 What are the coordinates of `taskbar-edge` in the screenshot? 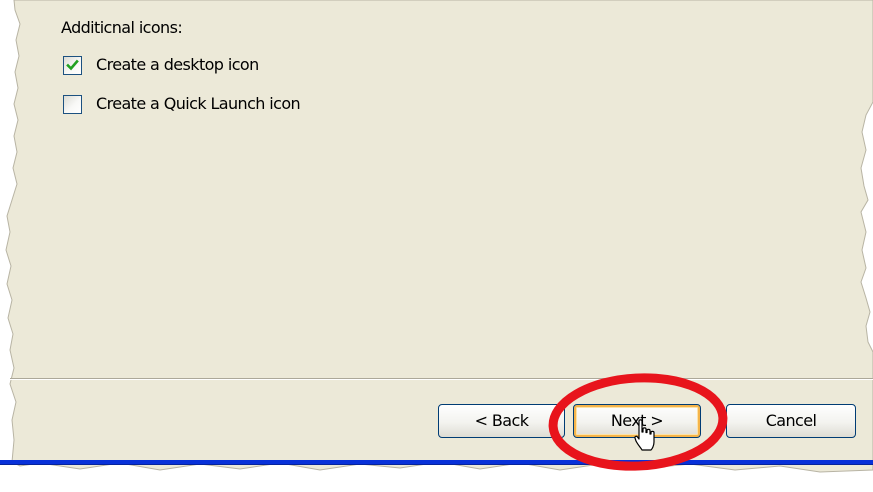 It's located at (436, 462).